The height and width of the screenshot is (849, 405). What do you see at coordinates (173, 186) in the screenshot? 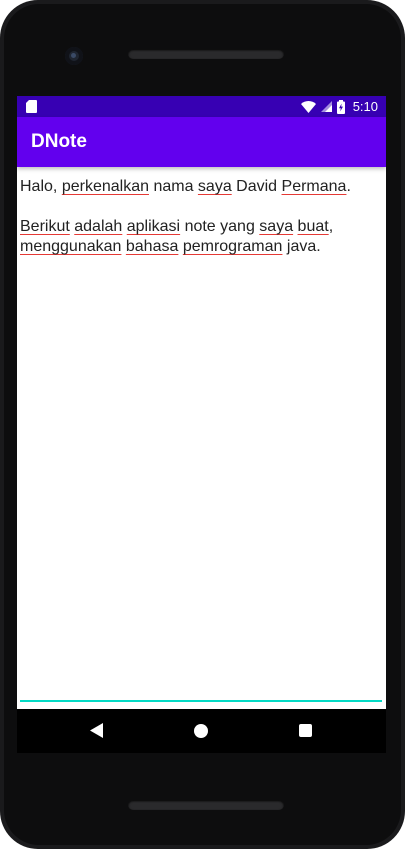
I see `word: nama` at bounding box center [173, 186].